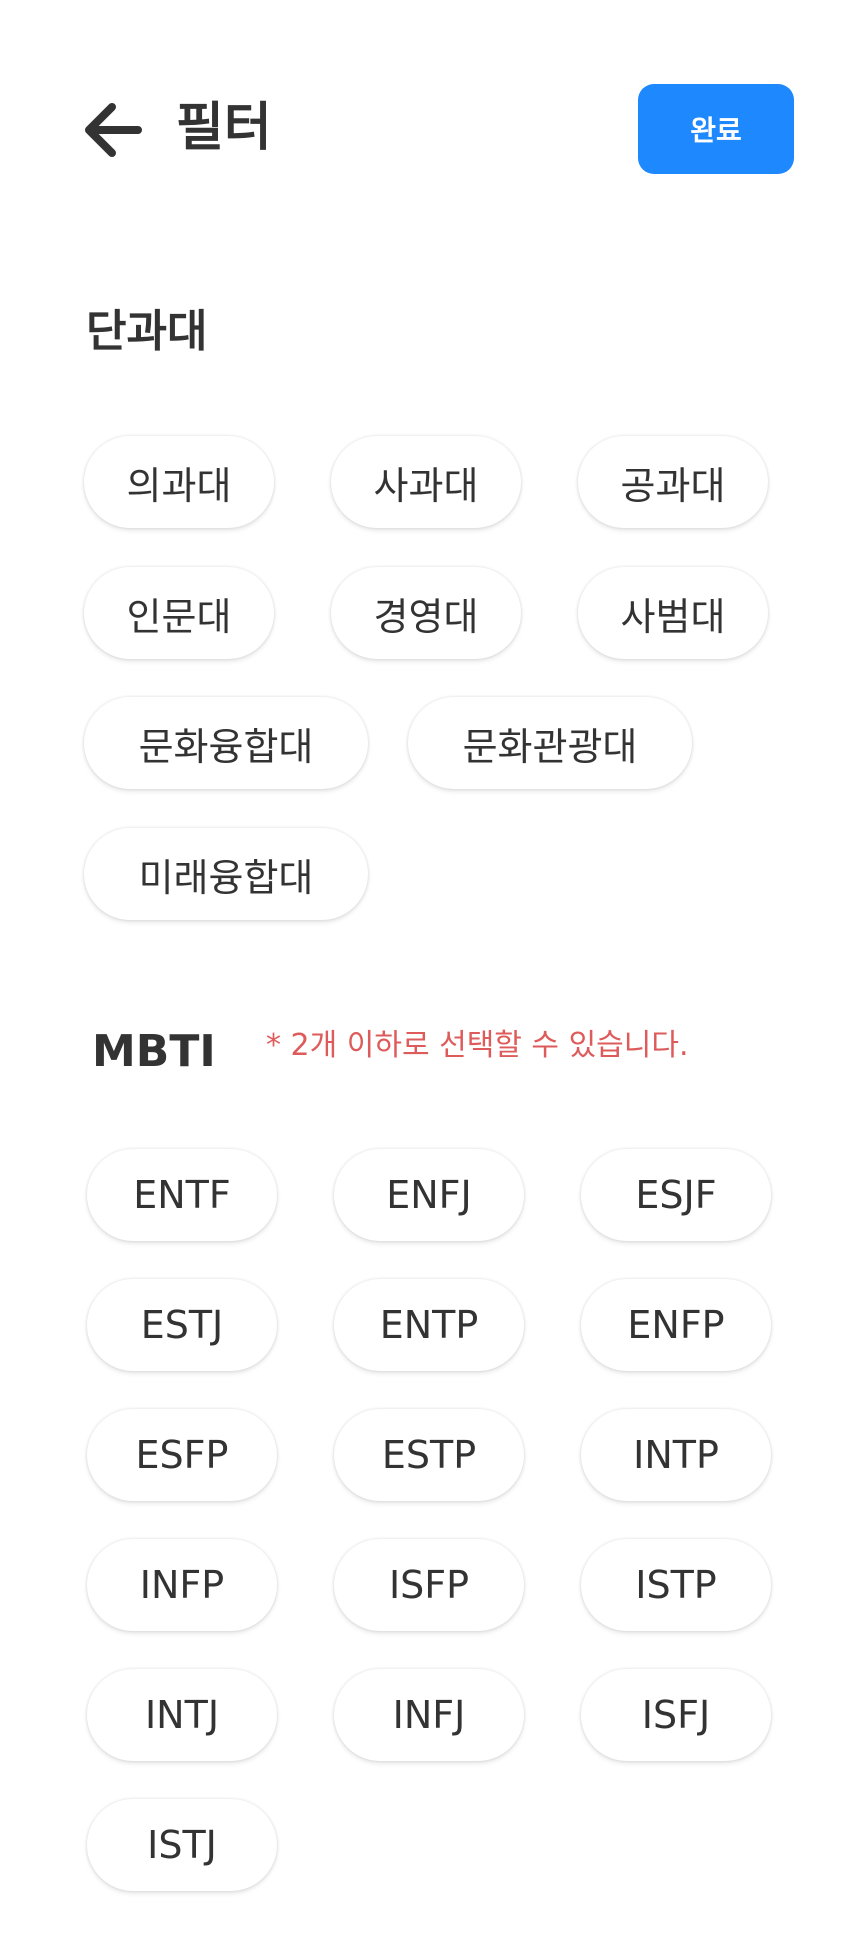  I want to click on chip-college-humanities: 인문대, so click(179, 613).